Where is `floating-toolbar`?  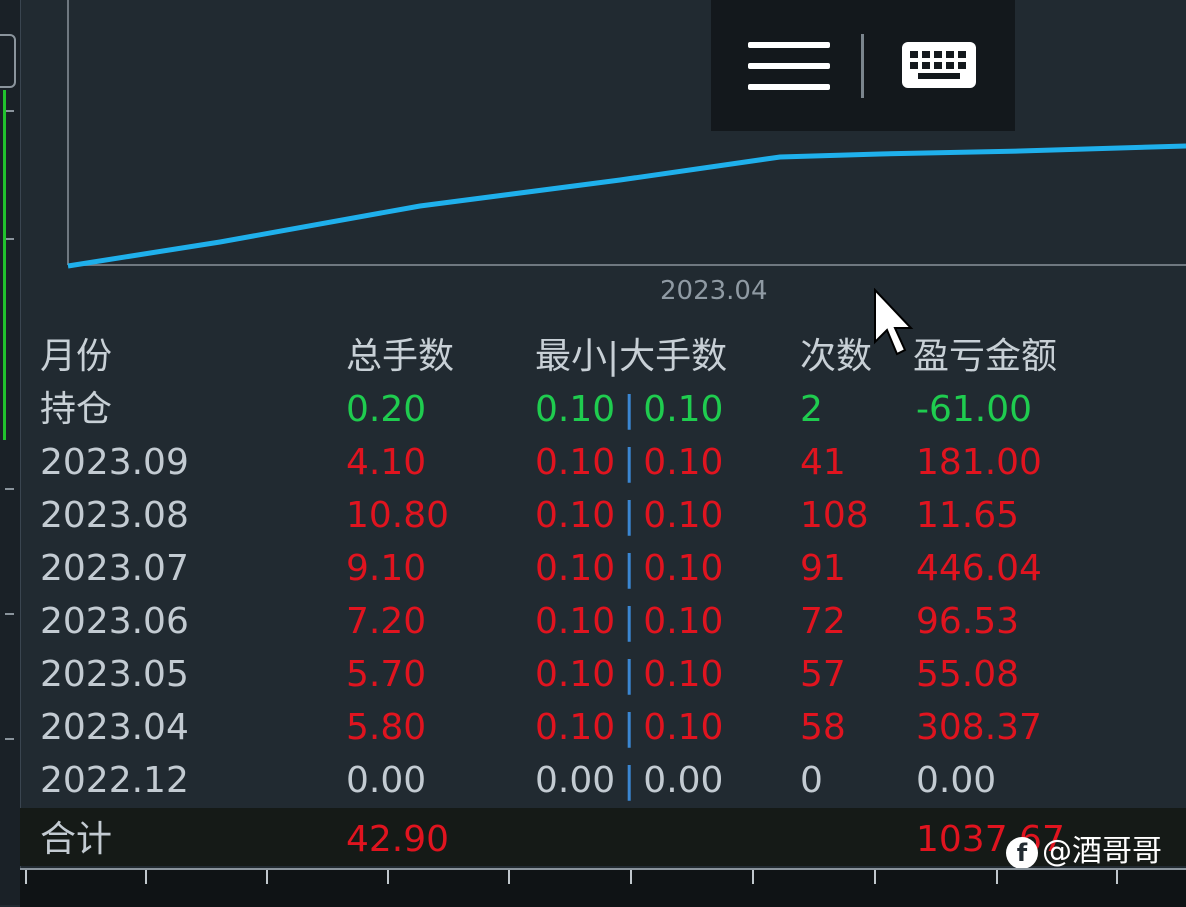
floating-toolbar is located at coordinates (863, 65).